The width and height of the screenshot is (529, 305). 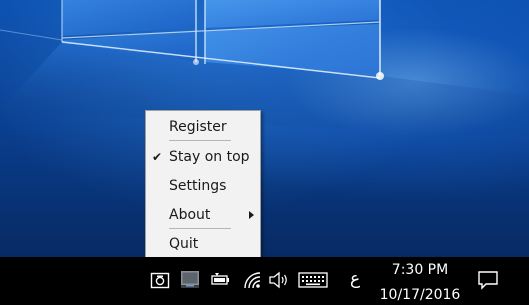 What do you see at coordinates (190, 279) in the screenshot?
I see `screen-app-icon` at bounding box center [190, 279].